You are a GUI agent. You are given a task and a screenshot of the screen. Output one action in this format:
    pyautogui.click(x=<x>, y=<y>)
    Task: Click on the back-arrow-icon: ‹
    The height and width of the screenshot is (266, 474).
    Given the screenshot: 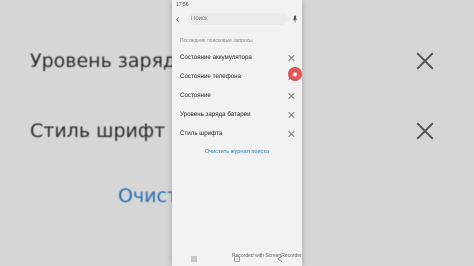 What is the action you would take?
    pyautogui.click(x=180, y=19)
    